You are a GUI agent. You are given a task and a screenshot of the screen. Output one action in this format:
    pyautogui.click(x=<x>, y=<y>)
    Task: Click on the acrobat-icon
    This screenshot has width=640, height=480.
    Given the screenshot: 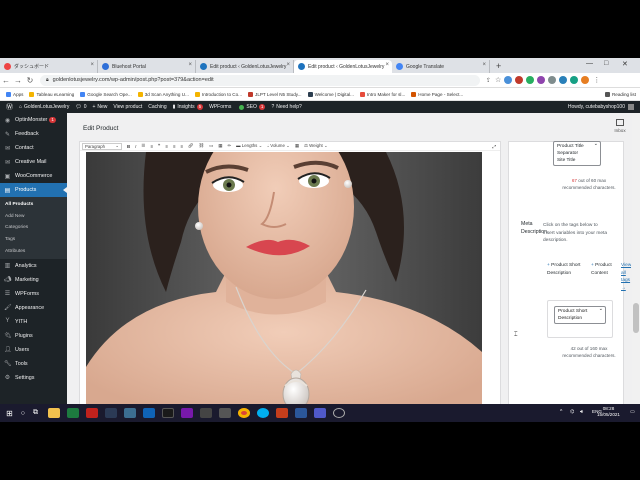 What is the action you would take?
    pyautogui.click(x=91, y=413)
    